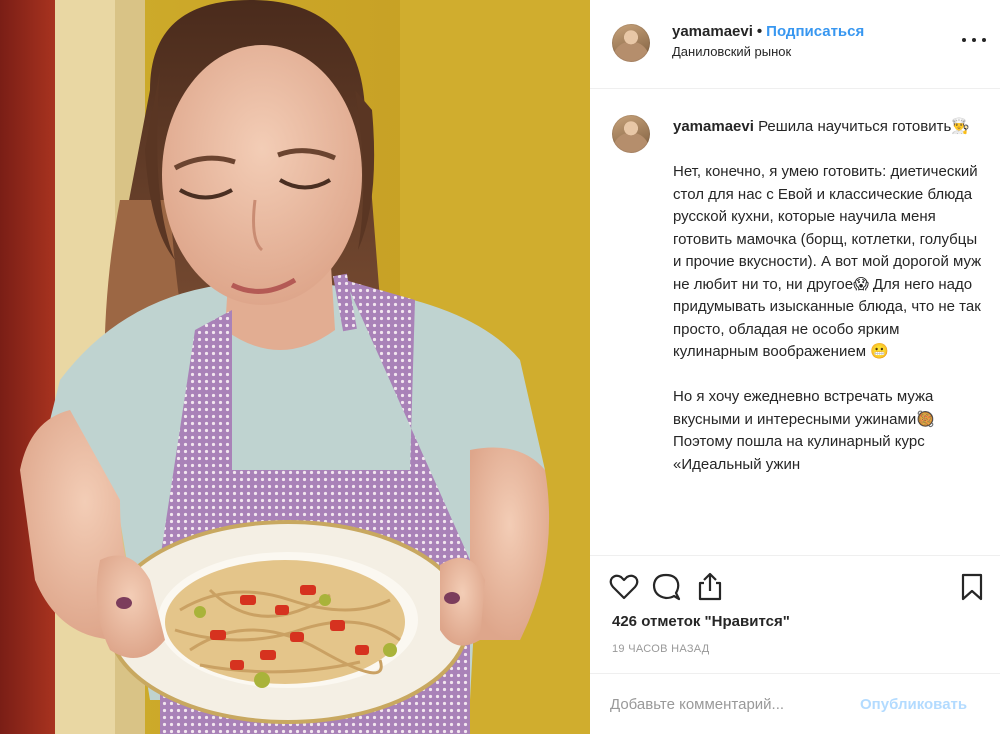 This screenshot has width=1000, height=735. What do you see at coordinates (730, 704) in the screenshot?
I see `comment-input` at bounding box center [730, 704].